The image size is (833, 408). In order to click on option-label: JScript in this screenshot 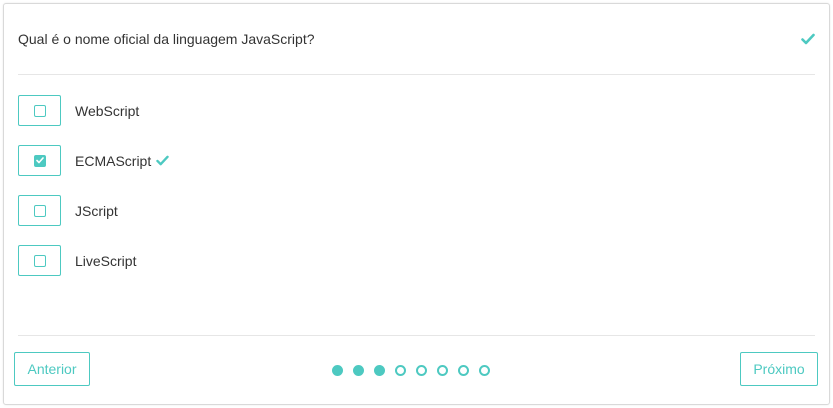, I will do `click(96, 210)`.